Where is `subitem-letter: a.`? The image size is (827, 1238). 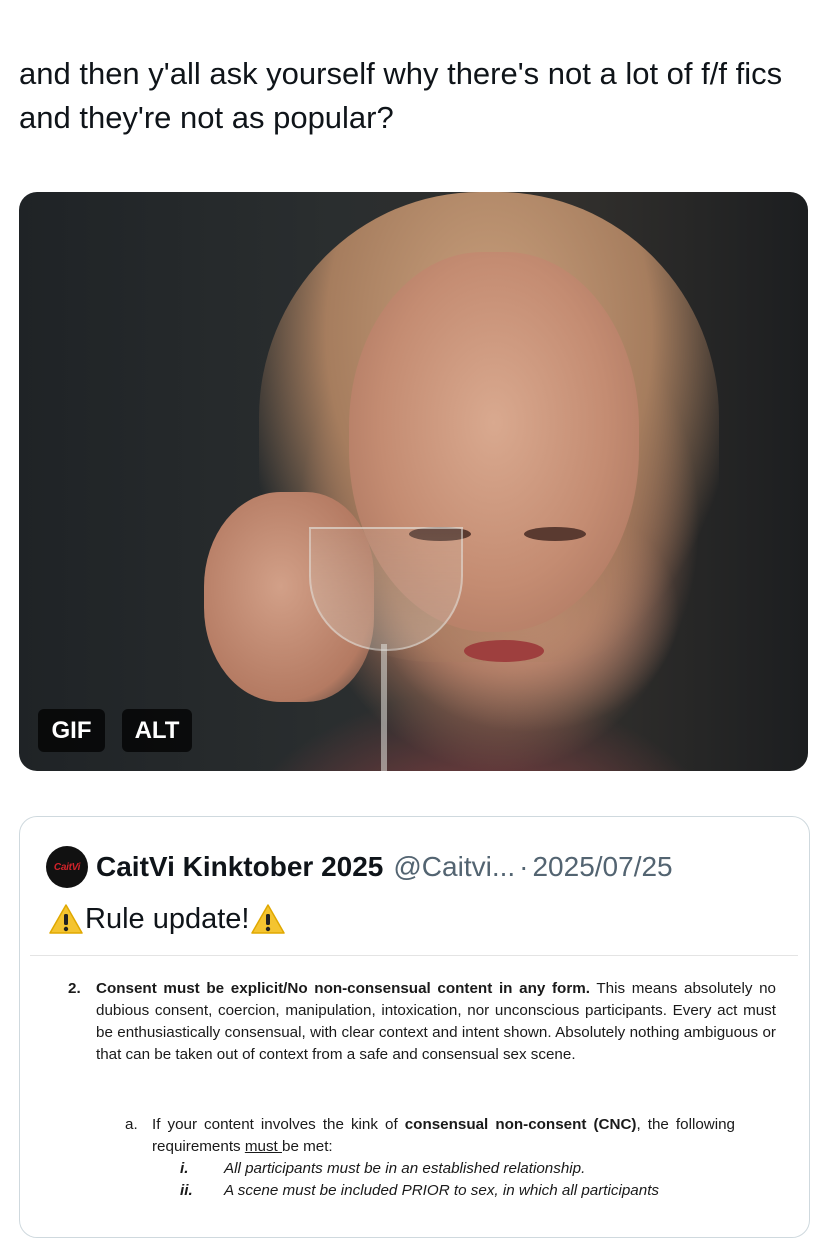 subitem-letter: a. is located at coordinates (131, 1124).